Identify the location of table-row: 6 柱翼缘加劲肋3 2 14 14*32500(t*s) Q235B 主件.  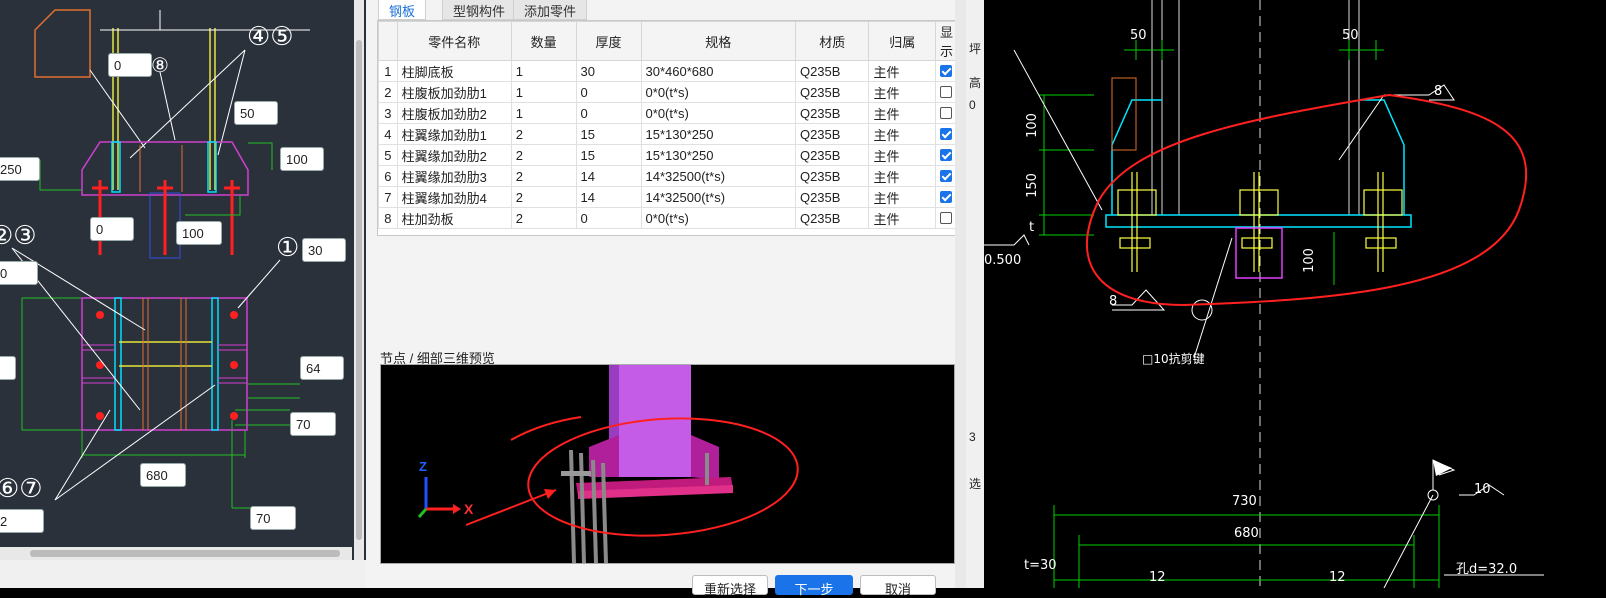
(668, 176).